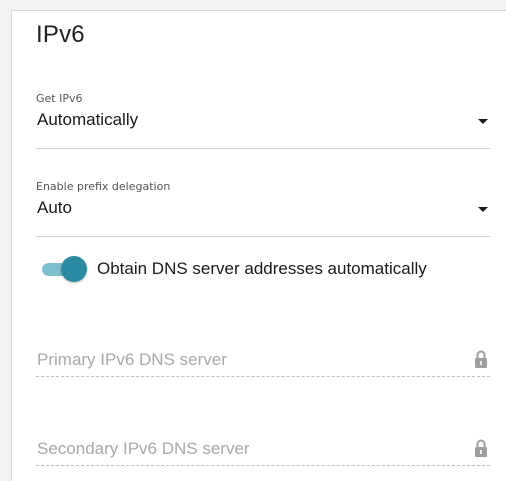  What do you see at coordinates (263, 376) in the screenshot?
I see `primary-dns-underline` at bounding box center [263, 376].